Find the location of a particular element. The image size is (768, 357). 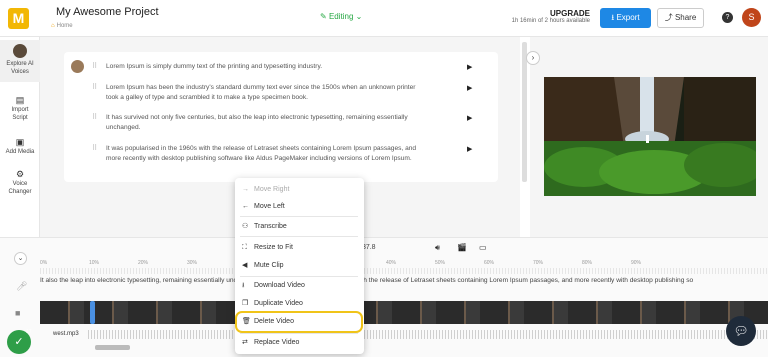

sidebar-label: Add Media is located at coordinates (20, 152).